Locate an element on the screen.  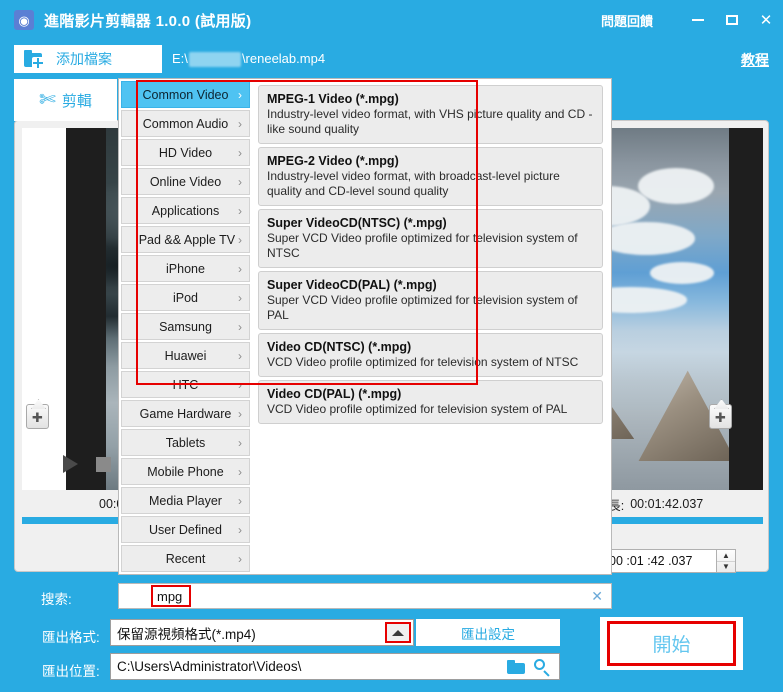
file-path-suffix: \reneelab.mp4 is located at coordinates (283, 58).